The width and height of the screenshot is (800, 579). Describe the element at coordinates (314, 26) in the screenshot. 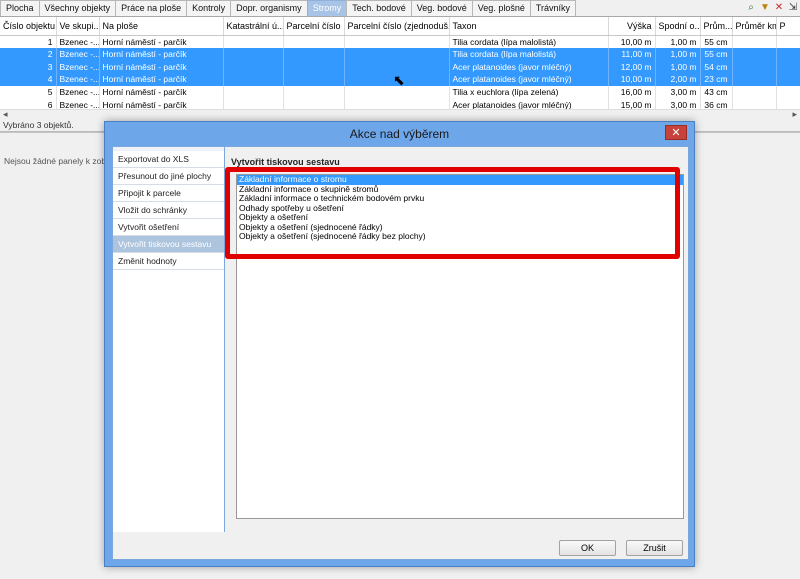

I see `column-header: Parcelní číslo` at that location.